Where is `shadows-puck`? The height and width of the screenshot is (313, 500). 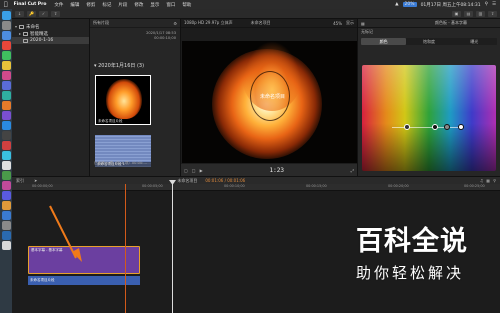 shadows-puck is located at coordinates (435, 127).